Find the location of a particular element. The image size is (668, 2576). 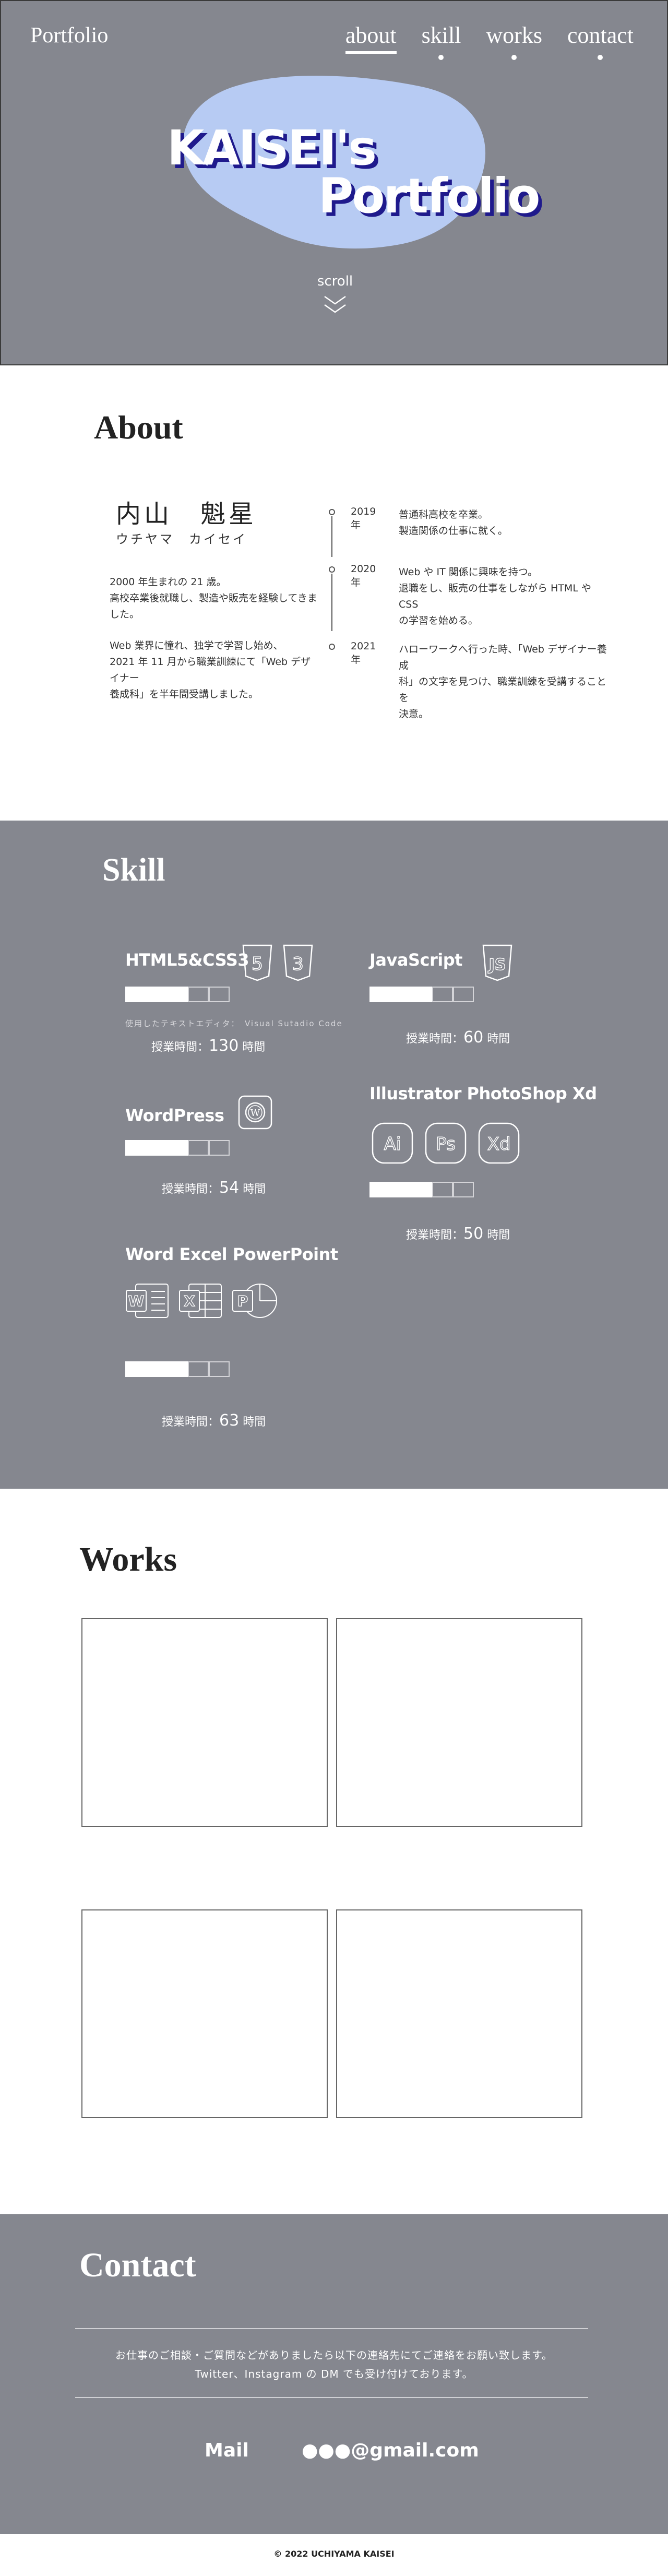

html5-icon: 5 is located at coordinates (257, 962).